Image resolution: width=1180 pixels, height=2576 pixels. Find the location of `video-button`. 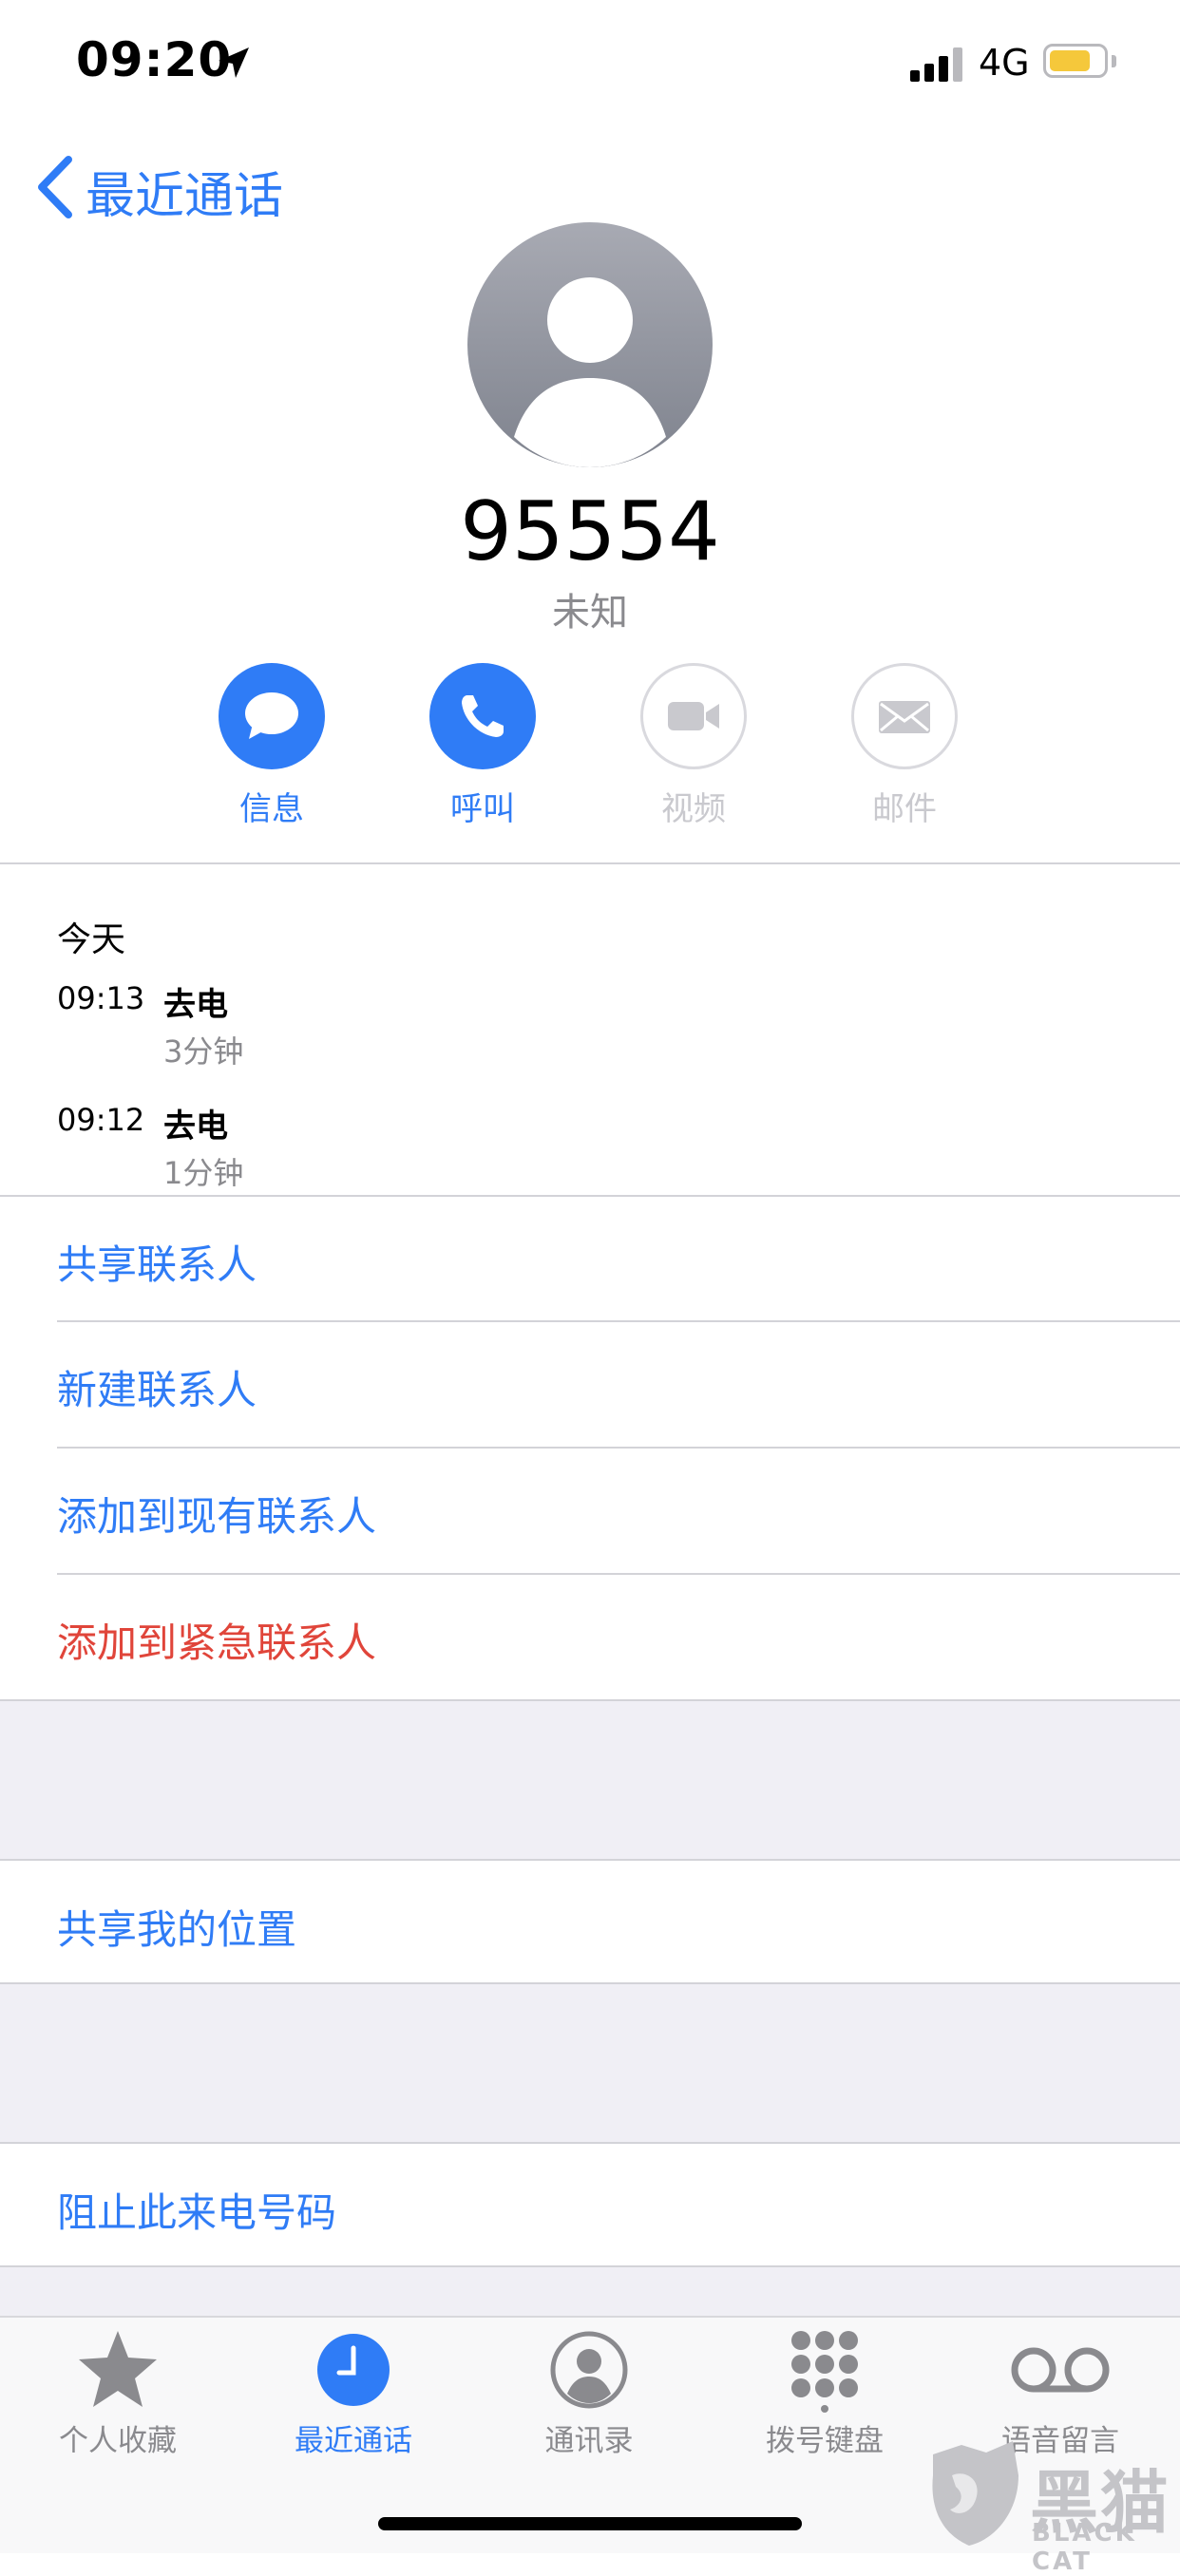

video-button is located at coordinates (693, 716).